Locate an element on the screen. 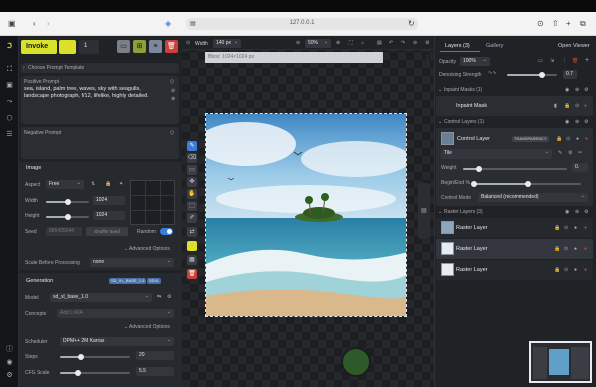 This screenshot has height=387, width=596. image-advanced-options: Advanced Options is located at coordinates (149, 249).